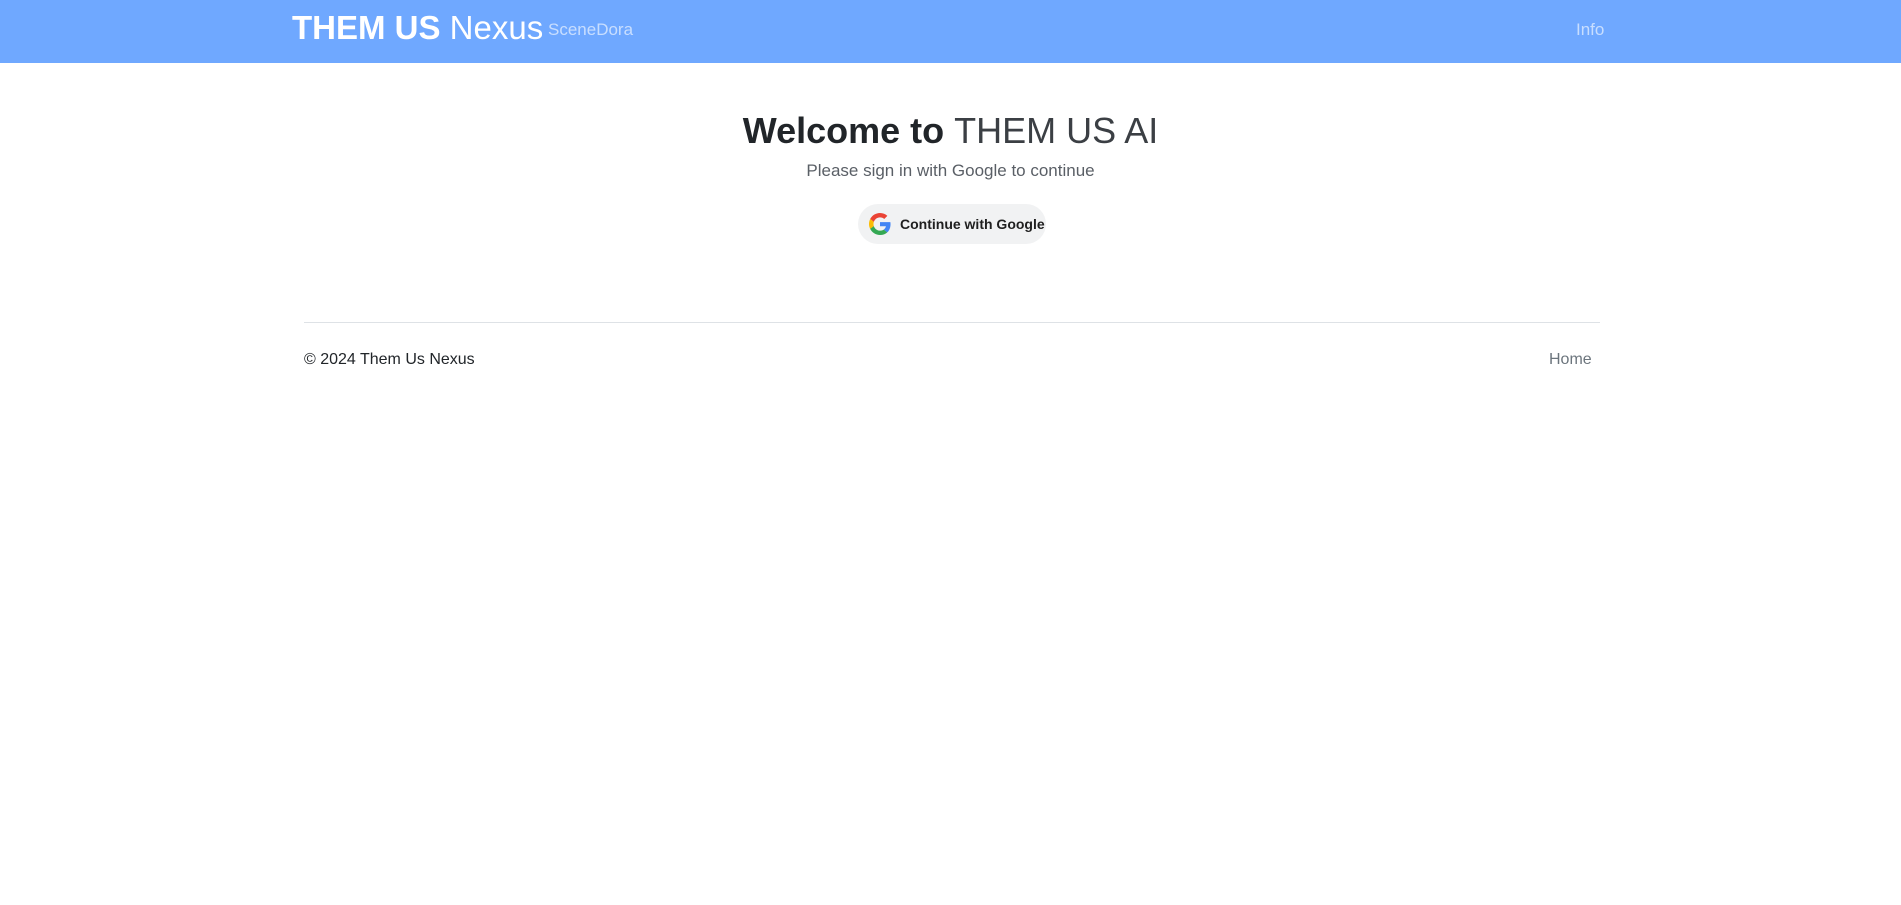 This screenshot has height=905, width=1901. Describe the element at coordinates (950, 131) in the screenshot. I see `page-title: Welcome to THEM US AI` at that location.